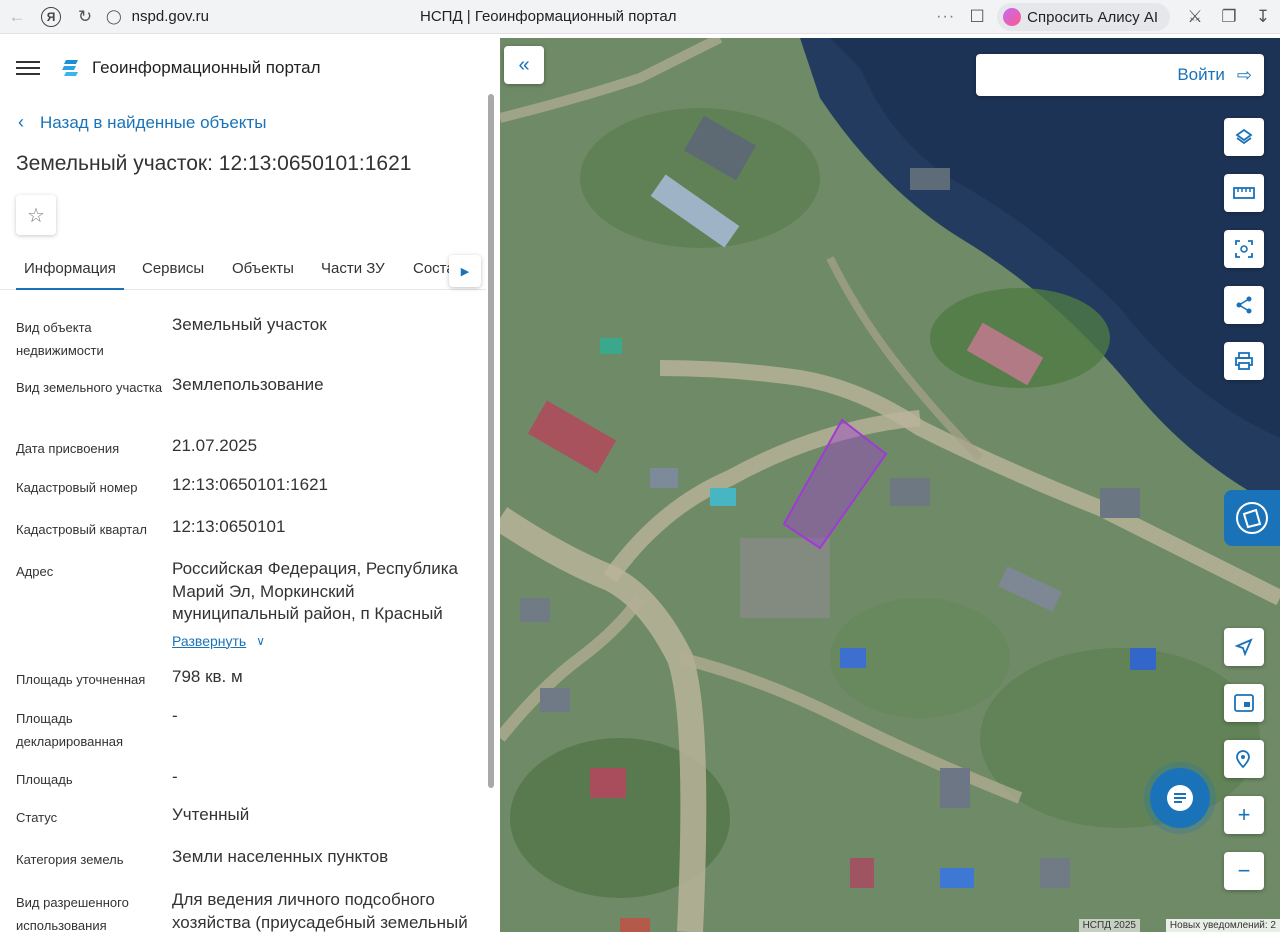 Image resolution: width=1280 pixels, height=932 pixels. Describe the element at coordinates (431, 271) in the screenshot. I see `tab-composition: Состав` at that location.